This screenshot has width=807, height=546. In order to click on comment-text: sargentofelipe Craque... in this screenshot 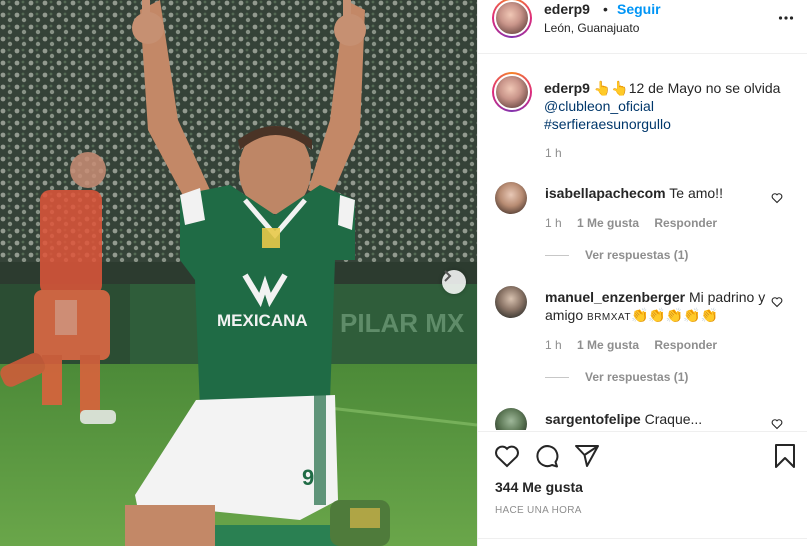, I will do `click(661, 419)`.